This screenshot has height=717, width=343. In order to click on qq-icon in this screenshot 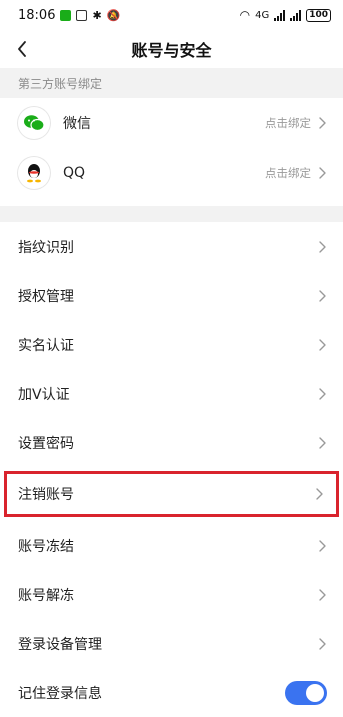, I will do `click(34, 173)`.